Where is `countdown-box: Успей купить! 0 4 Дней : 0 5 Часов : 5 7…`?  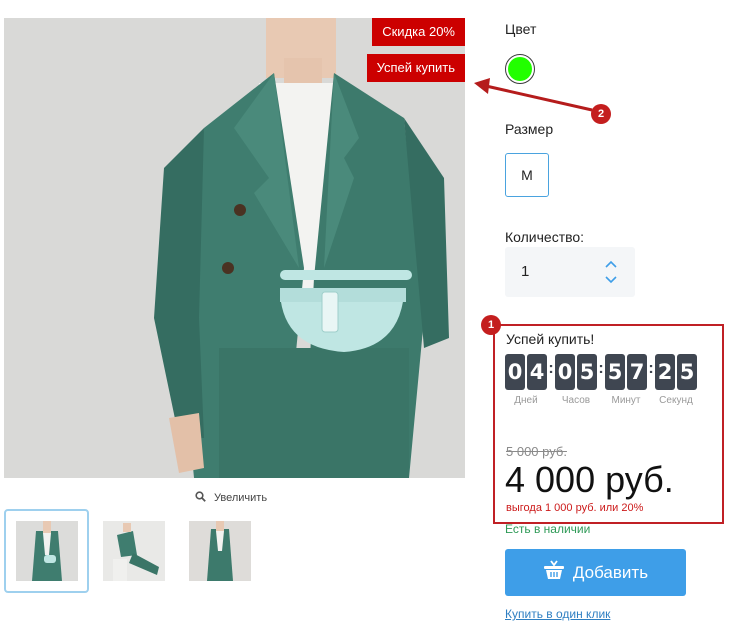 countdown-box: Успей купить! 0 4 Дней : 0 5 Часов : 5 7… is located at coordinates (608, 424).